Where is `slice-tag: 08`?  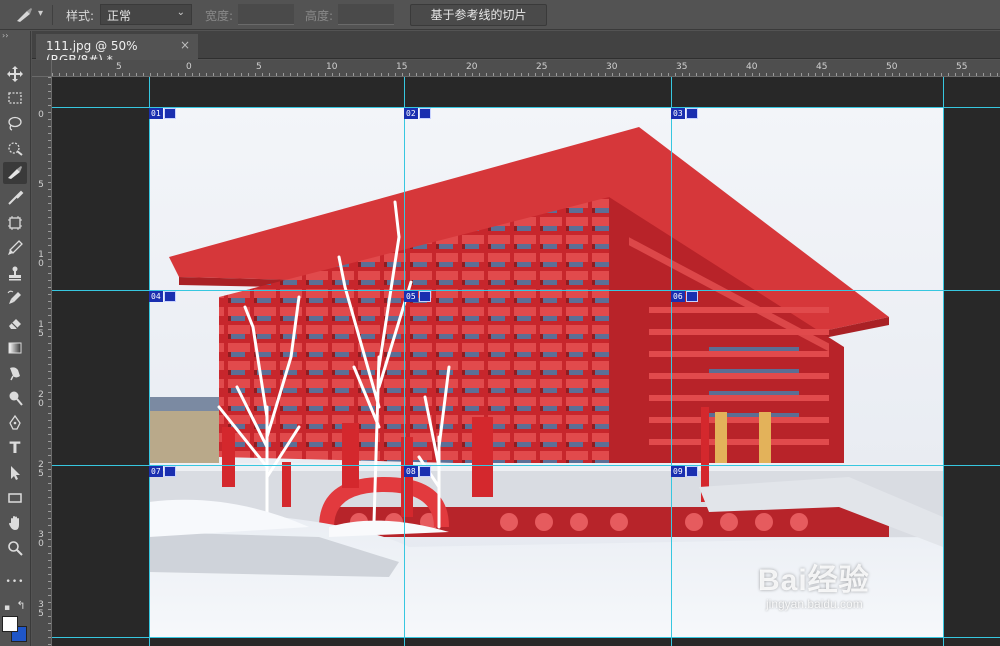 slice-tag: 08 is located at coordinates (417, 471).